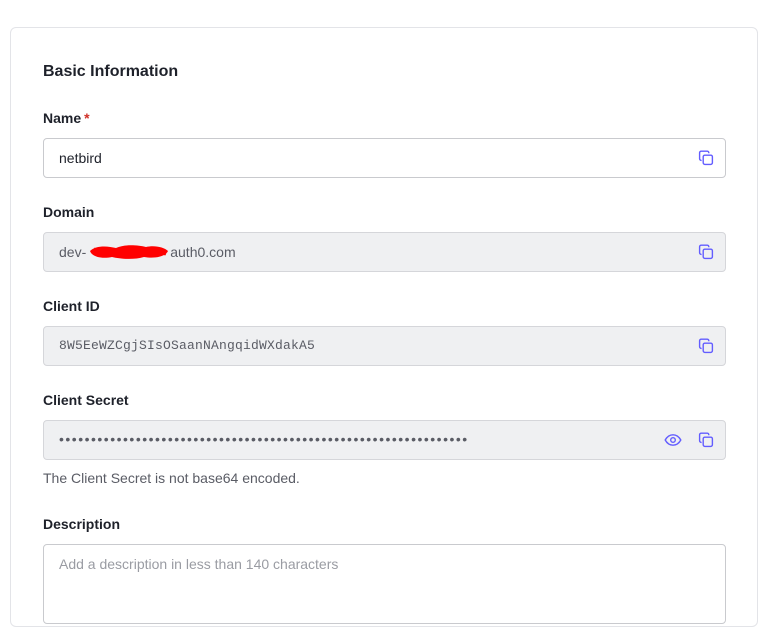 This screenshot has height=627, width=782. I want to click on section-title: Basic Information, so click(111, 71).